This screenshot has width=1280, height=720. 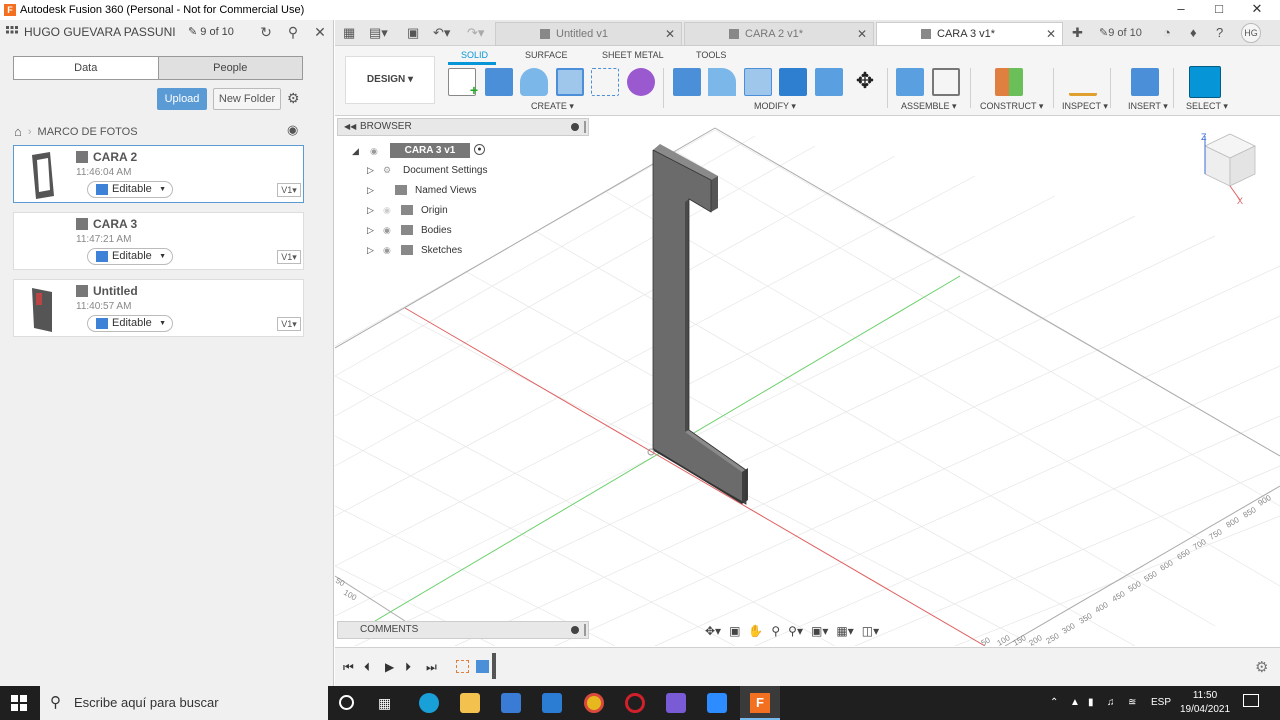 What do you see at coordinates (357, 151) in the screenshot?
I see `collapse-triangle-icon: ◢` at bounding box center [357, 151].